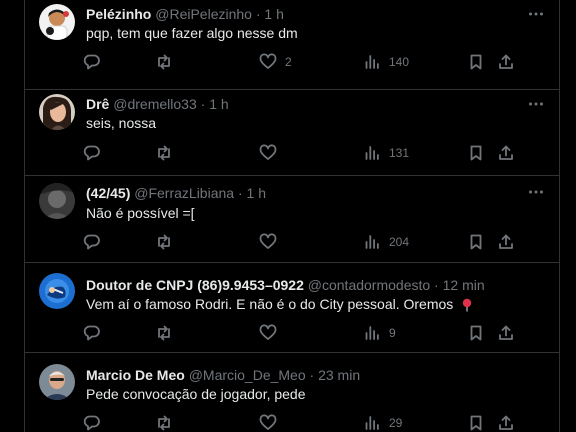 The height and width of the screenshot is (432, 576). I want to click on author-handle: @Marcio_De_Meo, so click(247, 375).